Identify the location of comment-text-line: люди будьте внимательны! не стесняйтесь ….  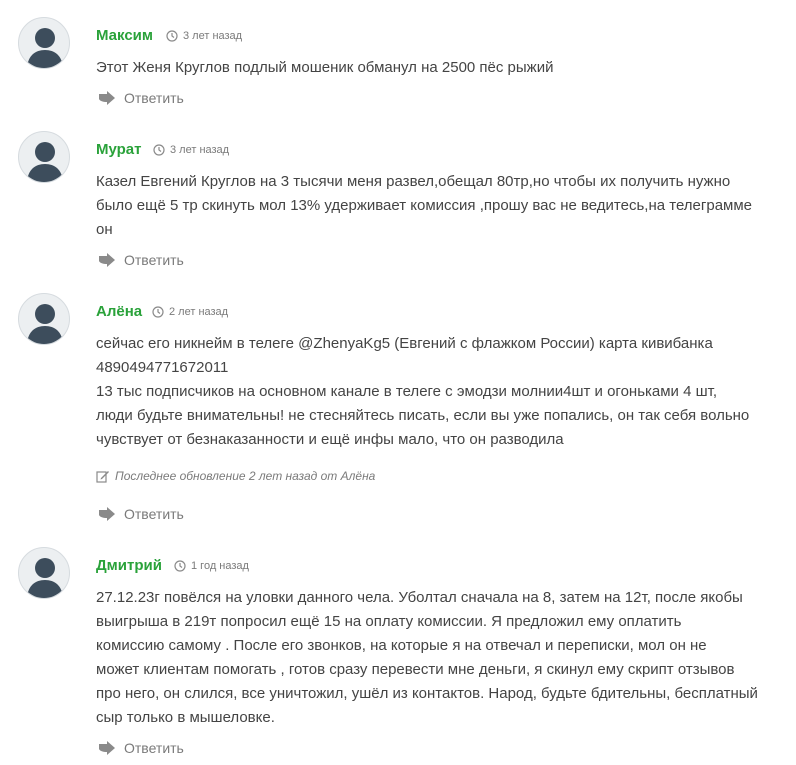
(423, 415).